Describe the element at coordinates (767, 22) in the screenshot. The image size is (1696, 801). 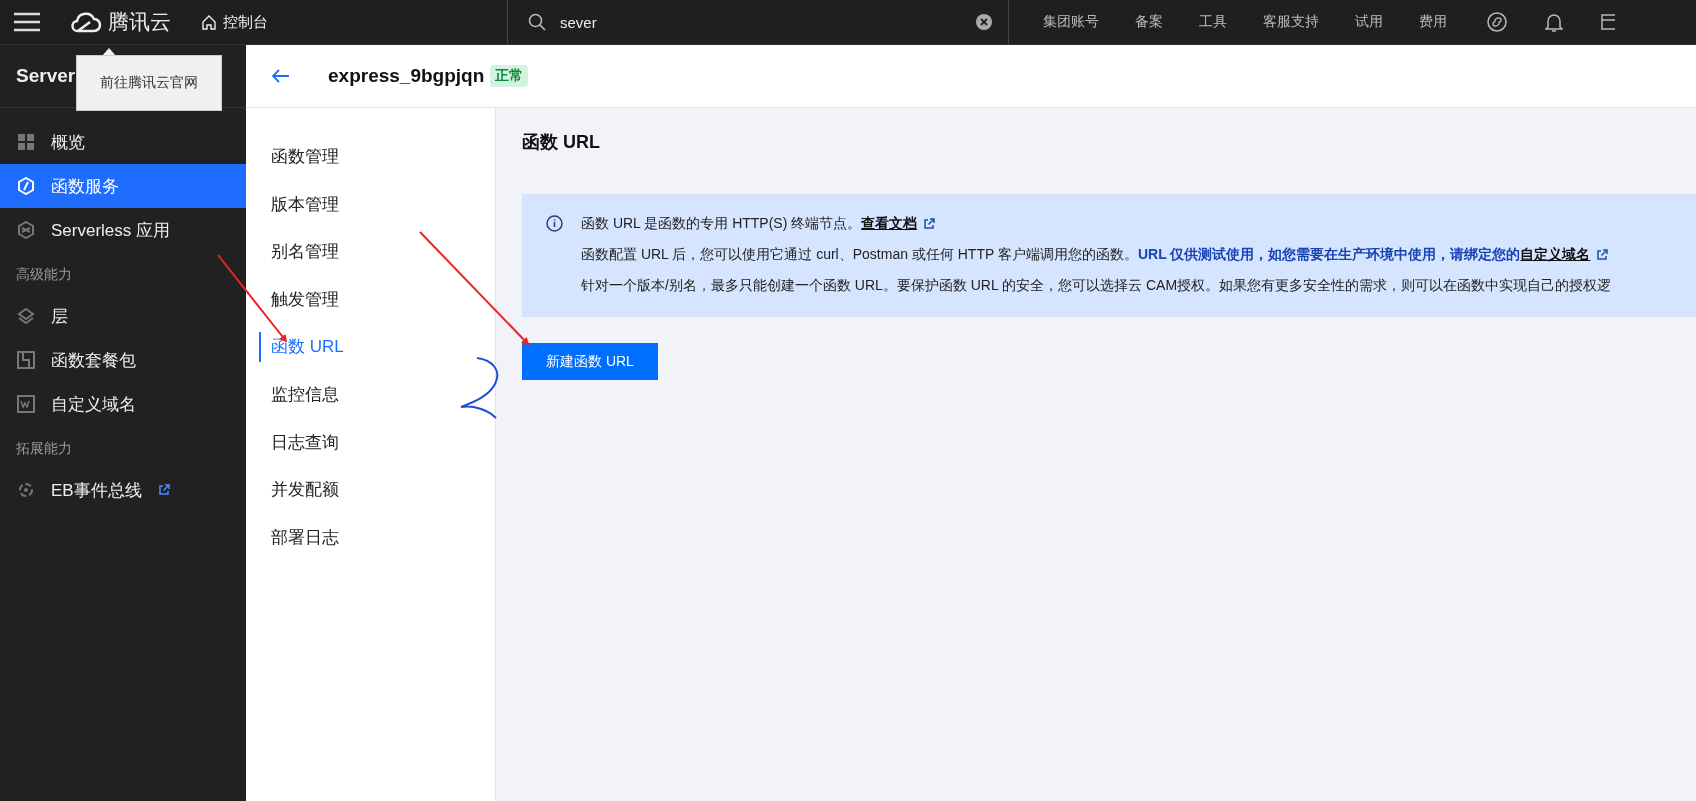
I see `search-field: sever` at that location.